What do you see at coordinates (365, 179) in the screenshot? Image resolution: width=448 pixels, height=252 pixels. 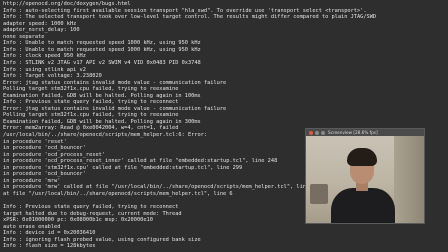 I see `webcam-video-feed` at bounding box center [365, 179].